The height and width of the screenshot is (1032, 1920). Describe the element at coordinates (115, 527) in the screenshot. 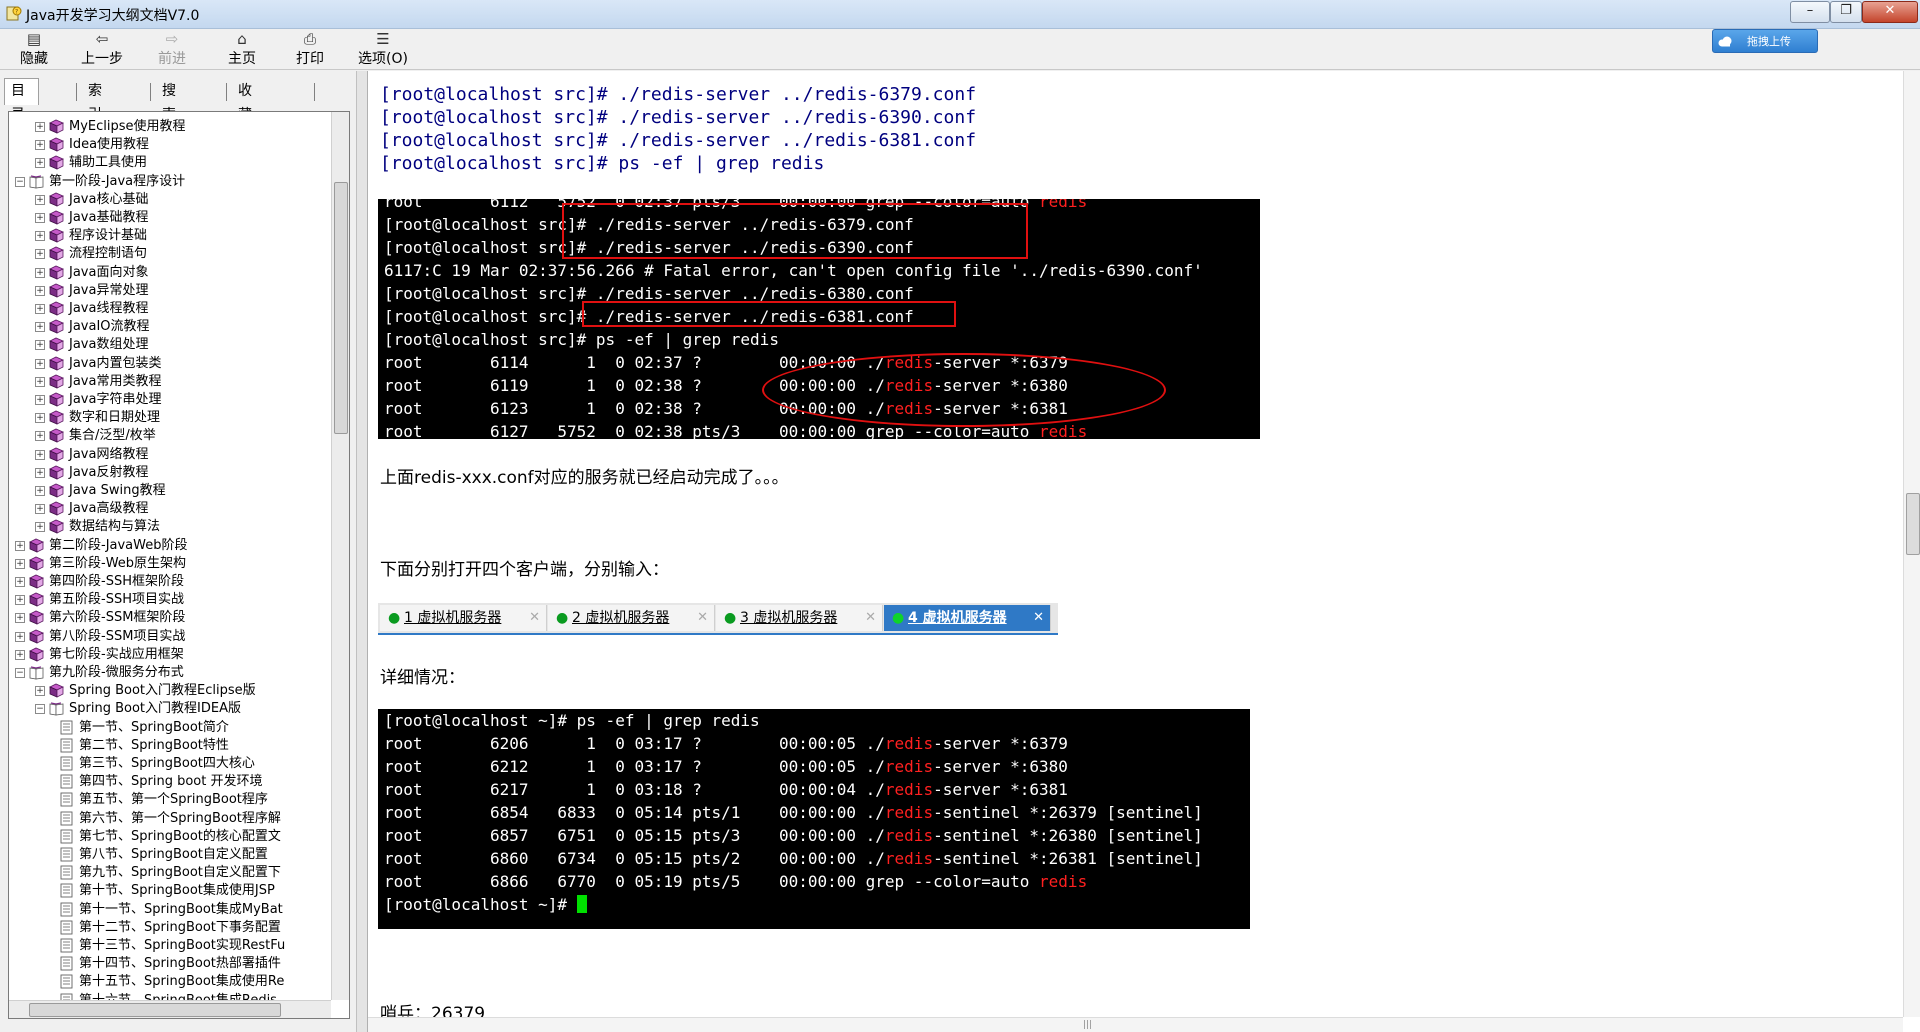

I see `tree-item-label: 数据结构与算法` at that location.